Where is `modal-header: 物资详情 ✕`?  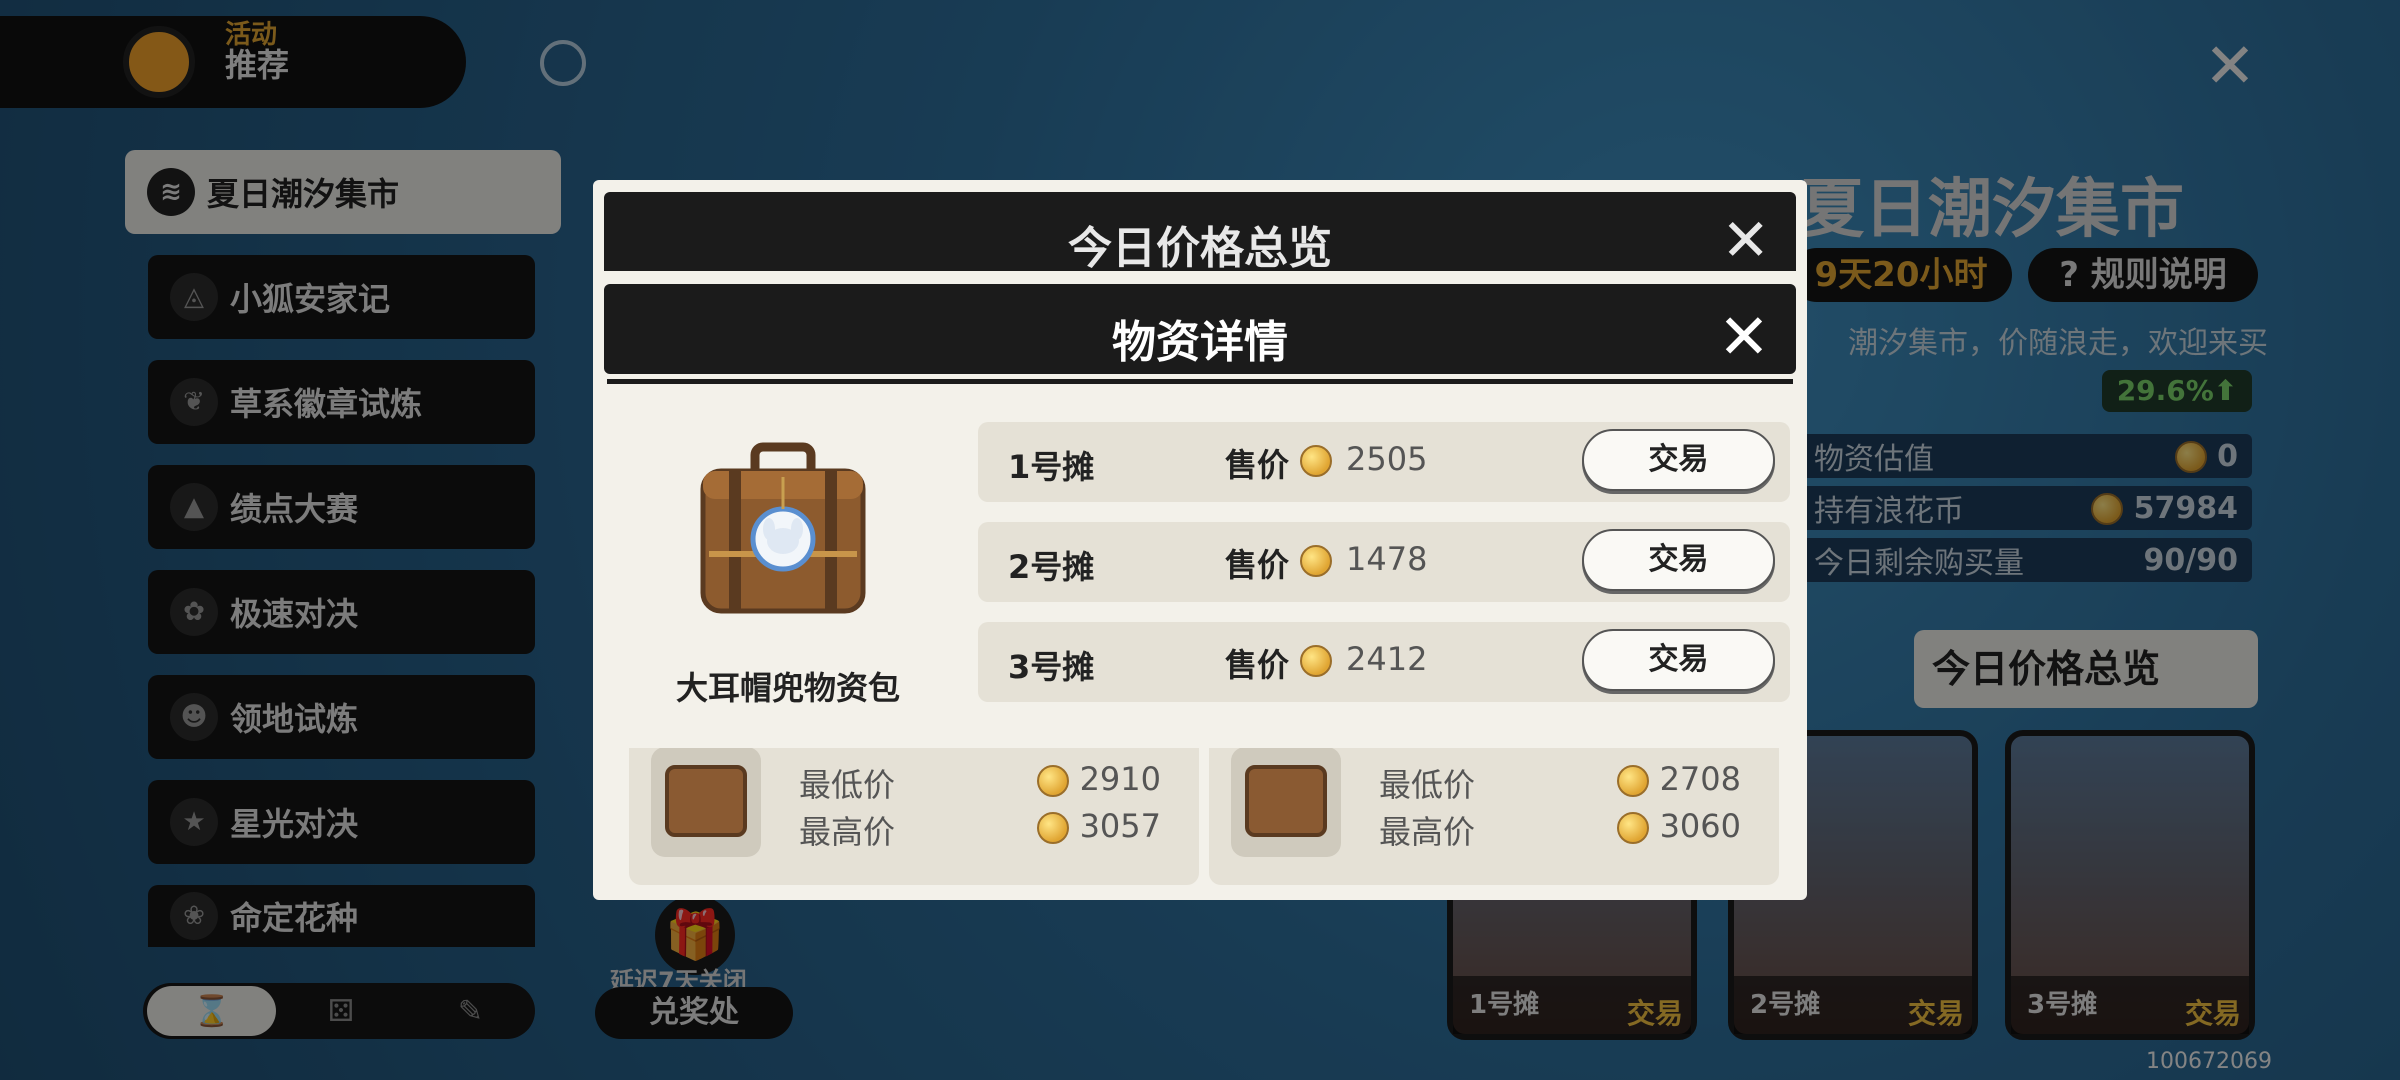
modal-header: 物资详情 ✕ is located at coordinates (1200, 329).